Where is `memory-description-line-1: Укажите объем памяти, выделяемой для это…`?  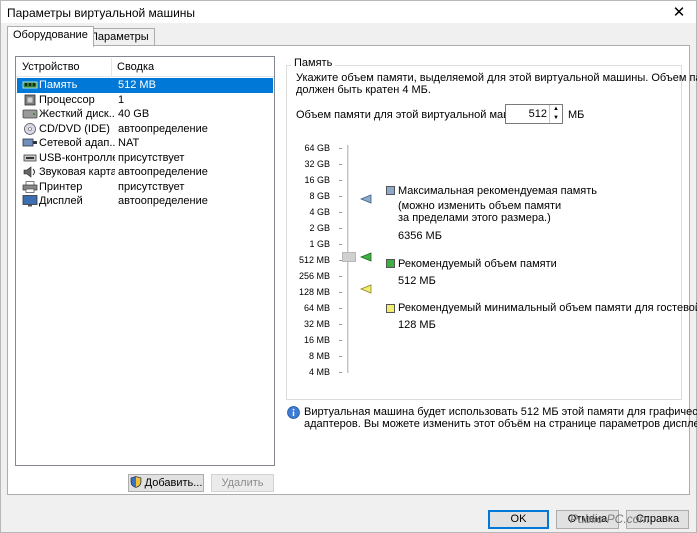 memory-description-line-1: Укажите объем памяти, выделяемой для это… is located at coordinates (496, 78).